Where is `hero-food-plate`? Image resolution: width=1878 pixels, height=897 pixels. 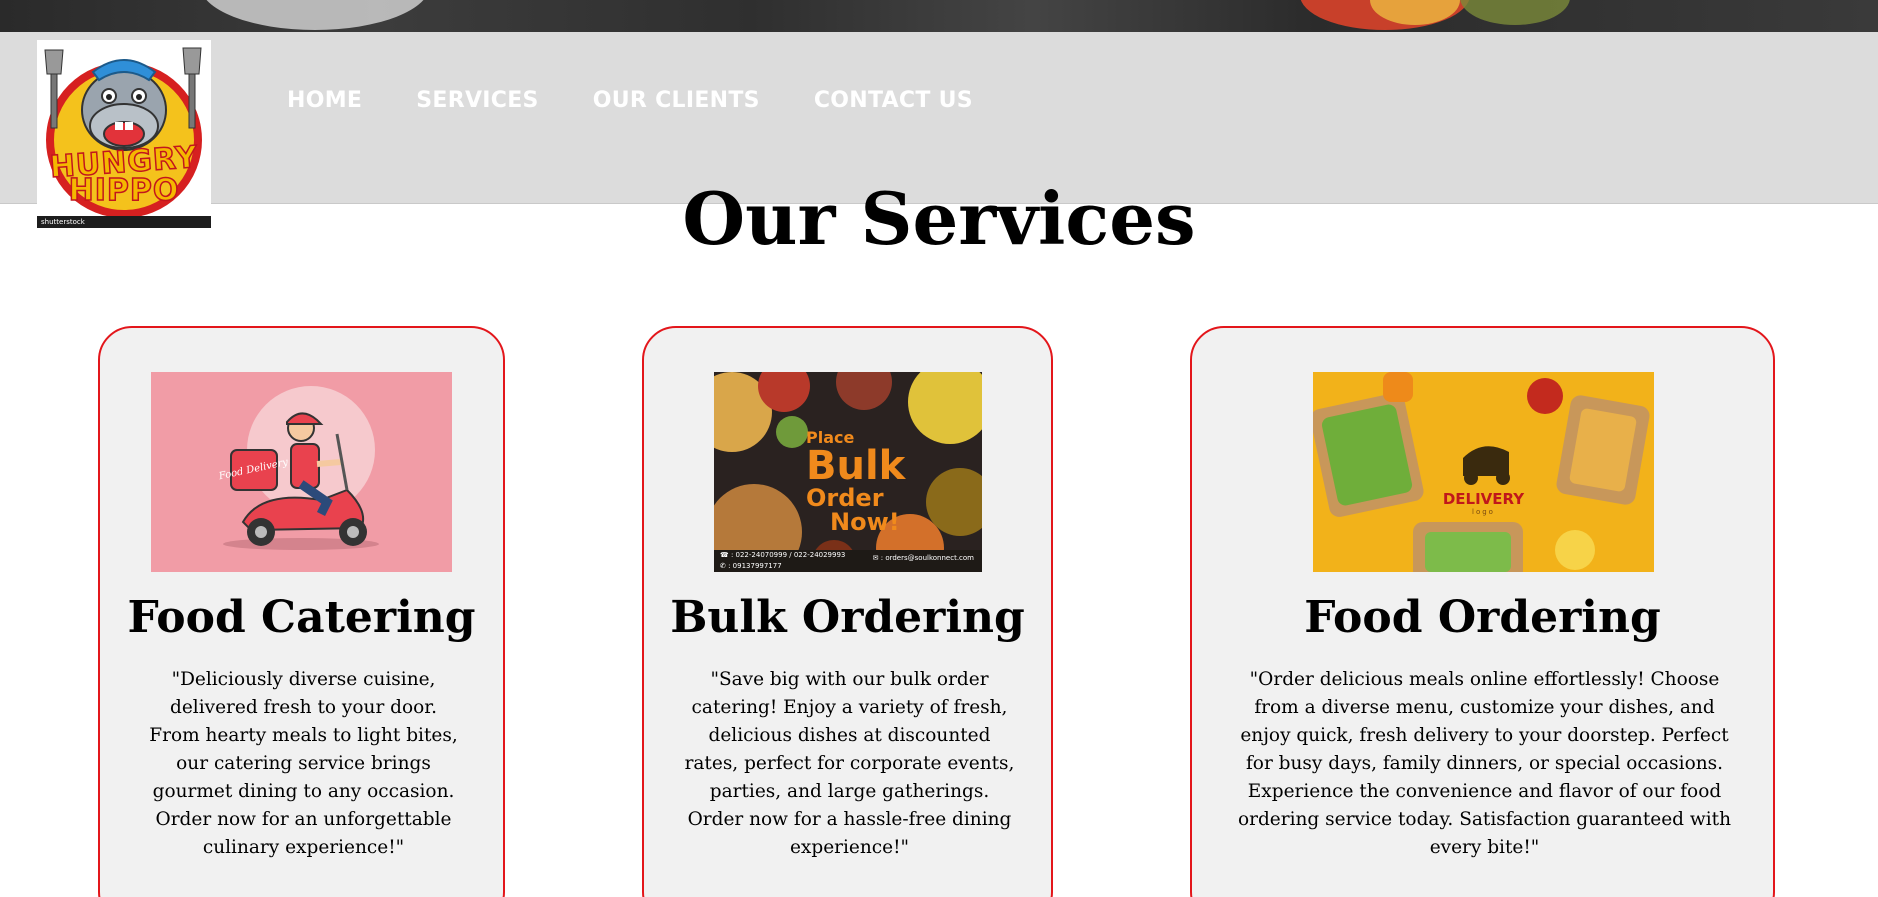 hero-food-plate is located at coordinates (315, 15).